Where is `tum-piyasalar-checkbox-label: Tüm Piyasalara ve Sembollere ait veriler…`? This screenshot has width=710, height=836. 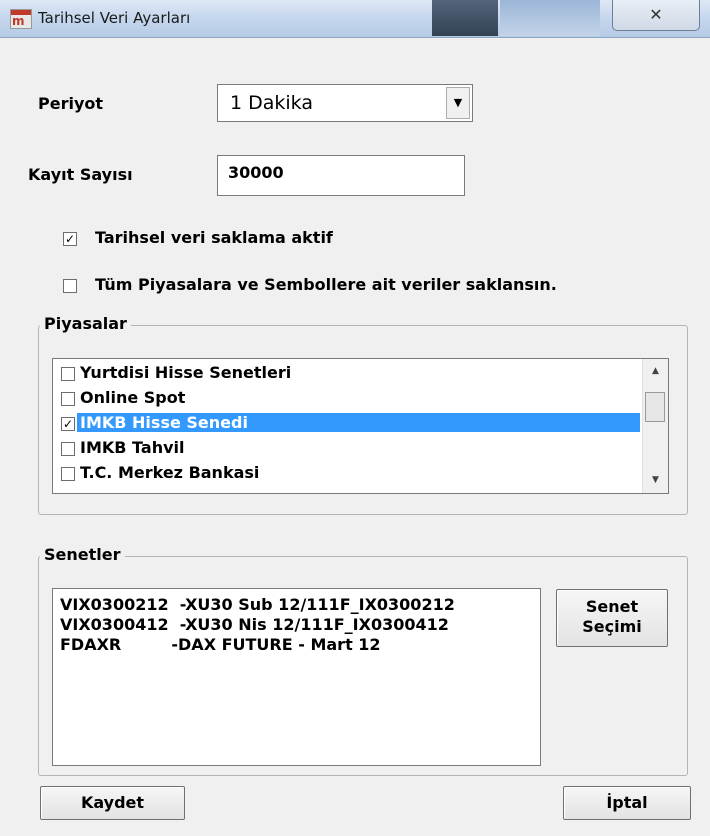 tum-piyasalar-checkbox-label: Tüm Piyasalara ve Sembollere ait veriler… is located at coordinates (326, 284).